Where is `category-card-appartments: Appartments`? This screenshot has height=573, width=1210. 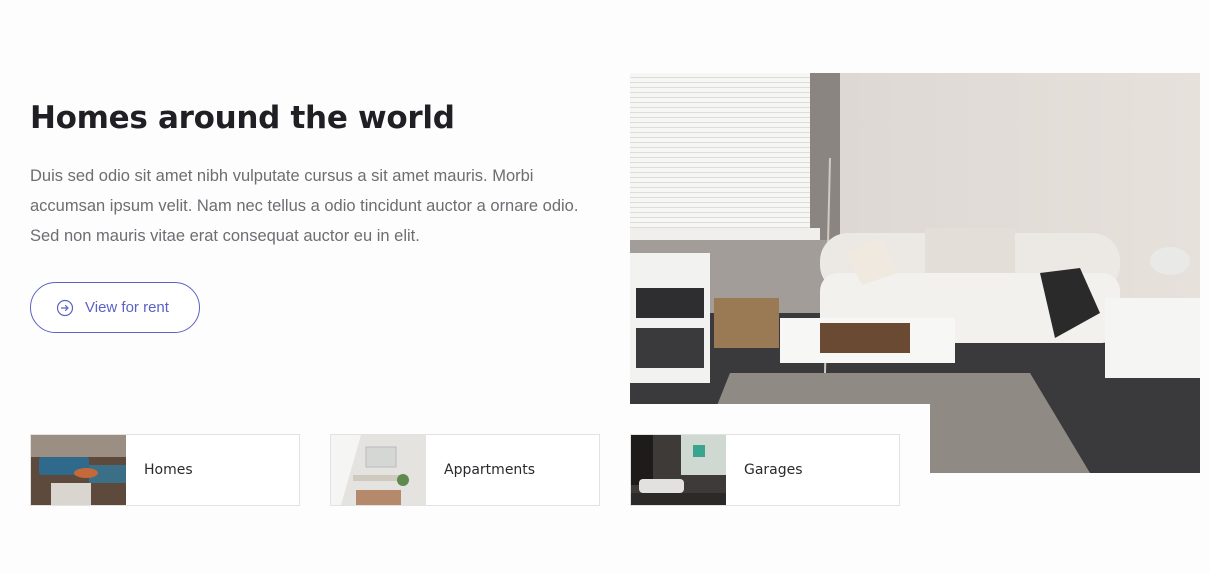 category-card-appartments: Appartments is located at coordinates (465, 470).